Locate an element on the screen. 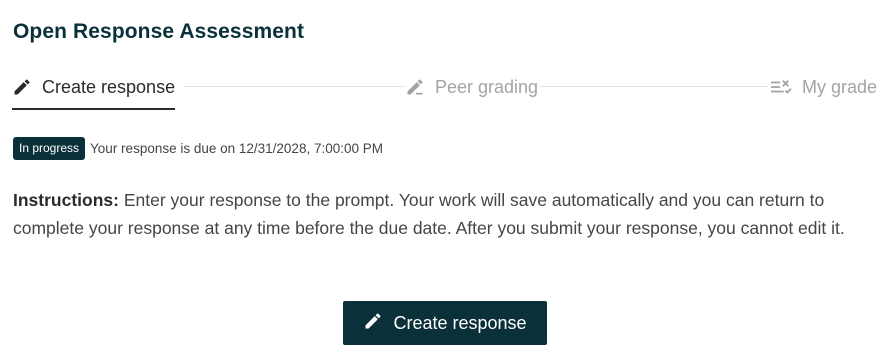 The image size is (887, 364). create-response-button-label: Create response is located at coordinates (460, 322).